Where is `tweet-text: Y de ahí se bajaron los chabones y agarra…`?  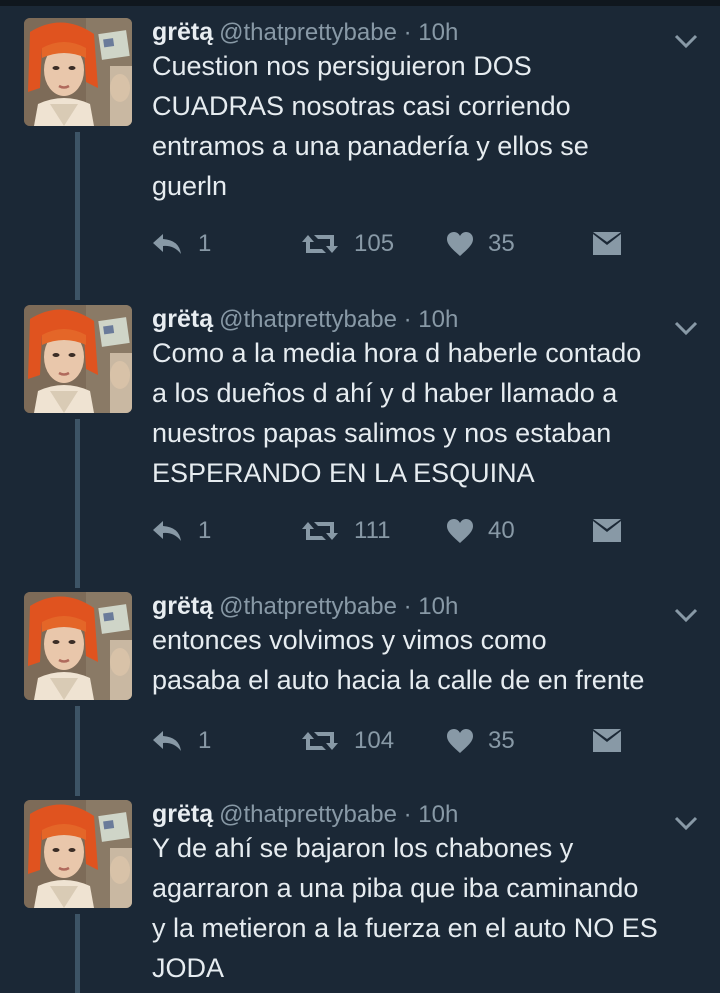 tweet-text: Y de ahí se bajaron los chabones y agarra… is located at coordinates (432, 908).